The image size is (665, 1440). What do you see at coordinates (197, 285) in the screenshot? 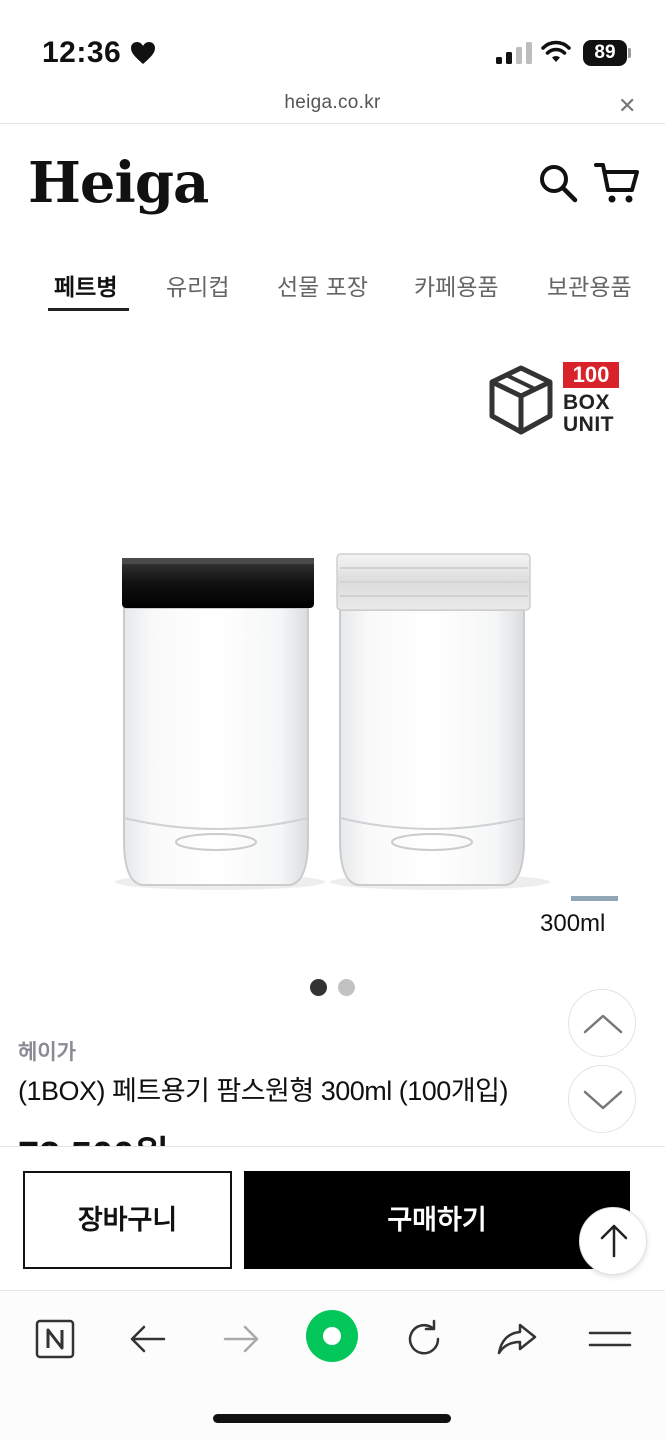
I see `tab-glass-cup: 유리컵` at bounding box center [197, 285].